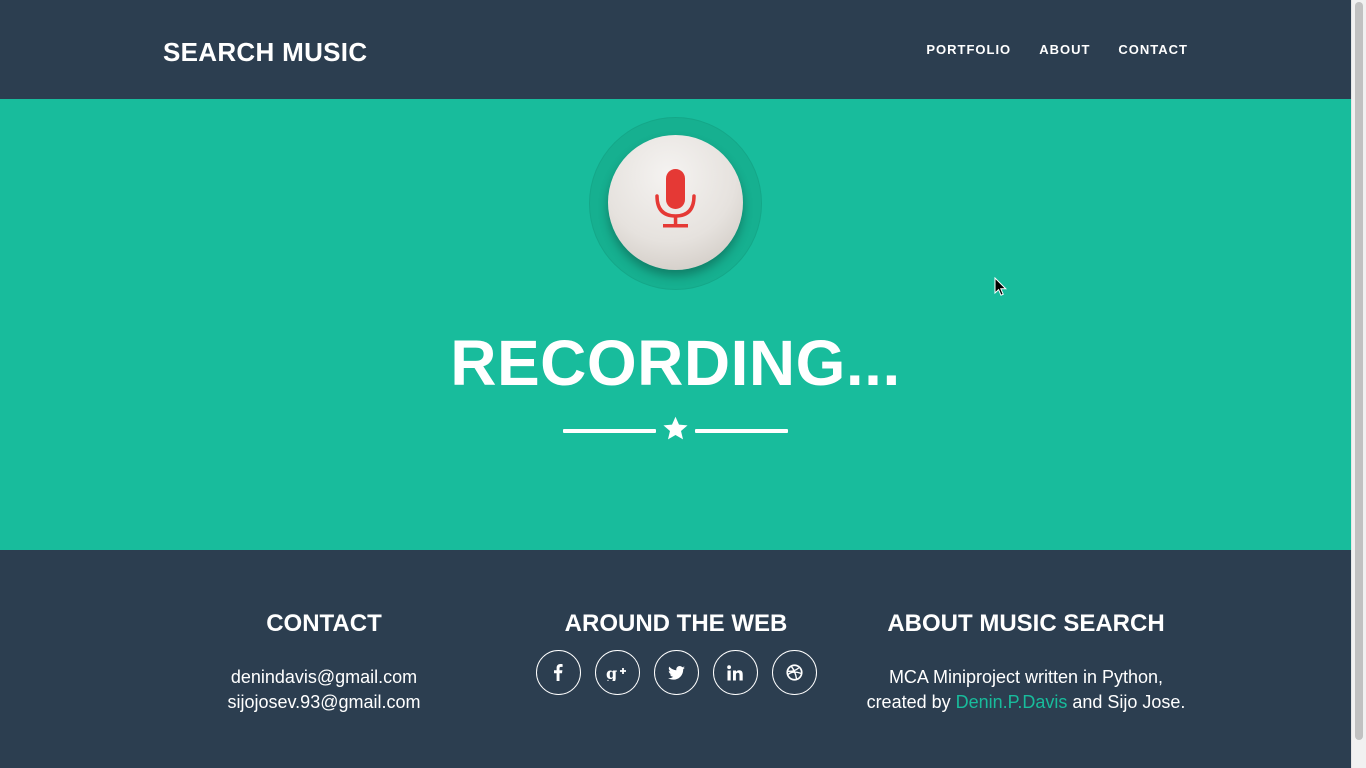 Image resolution: width=1366 pixels, height=768 pixels. Describe the element at coordinates (675, 49) in the screenshot. I see `navbar: SEARCH MUSIC PORTFOLIO ABOUT CONTACT` at that location.